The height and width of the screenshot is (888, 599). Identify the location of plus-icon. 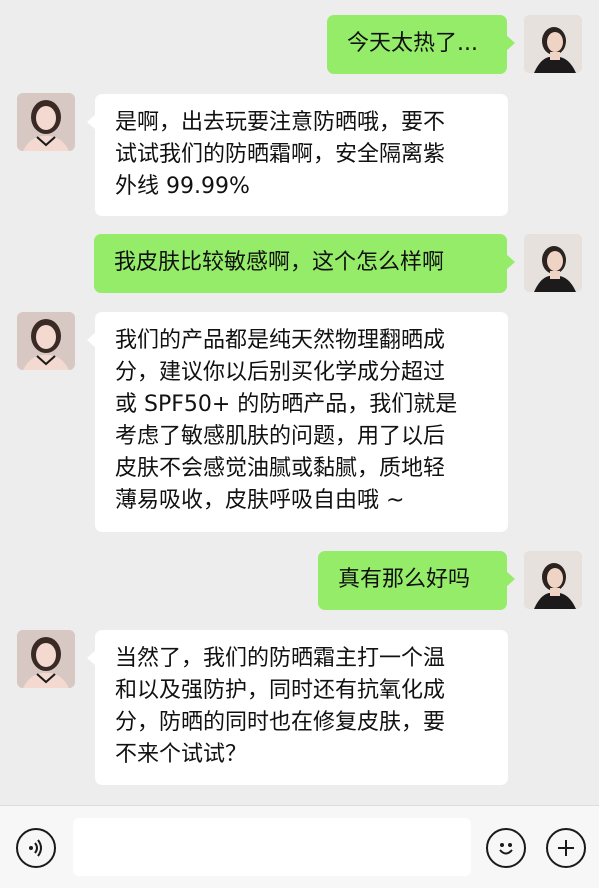
(566, 848).